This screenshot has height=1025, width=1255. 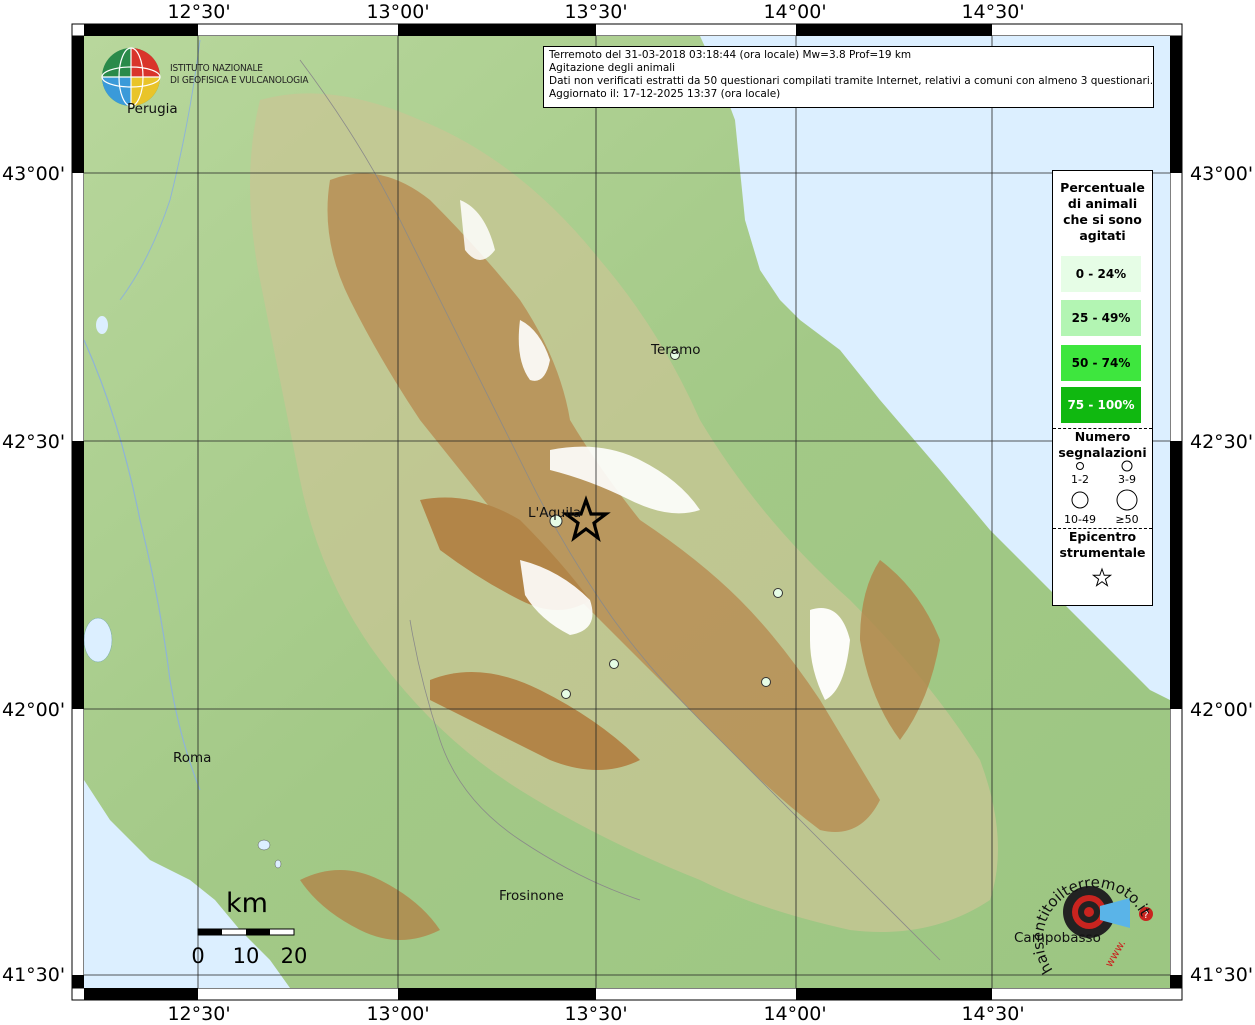 What do you see at coordinates (398, 12) in the screenshot?
I see `lon-label-top: 13°00'` at bounding box center [398, 12].